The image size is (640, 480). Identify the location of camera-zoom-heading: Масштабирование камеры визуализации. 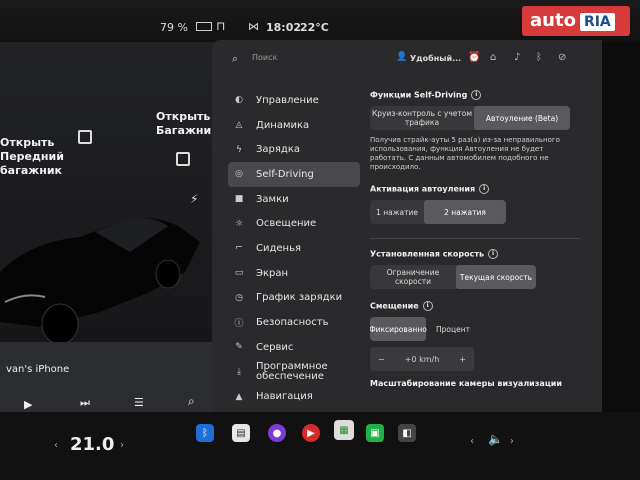
(466, 383).